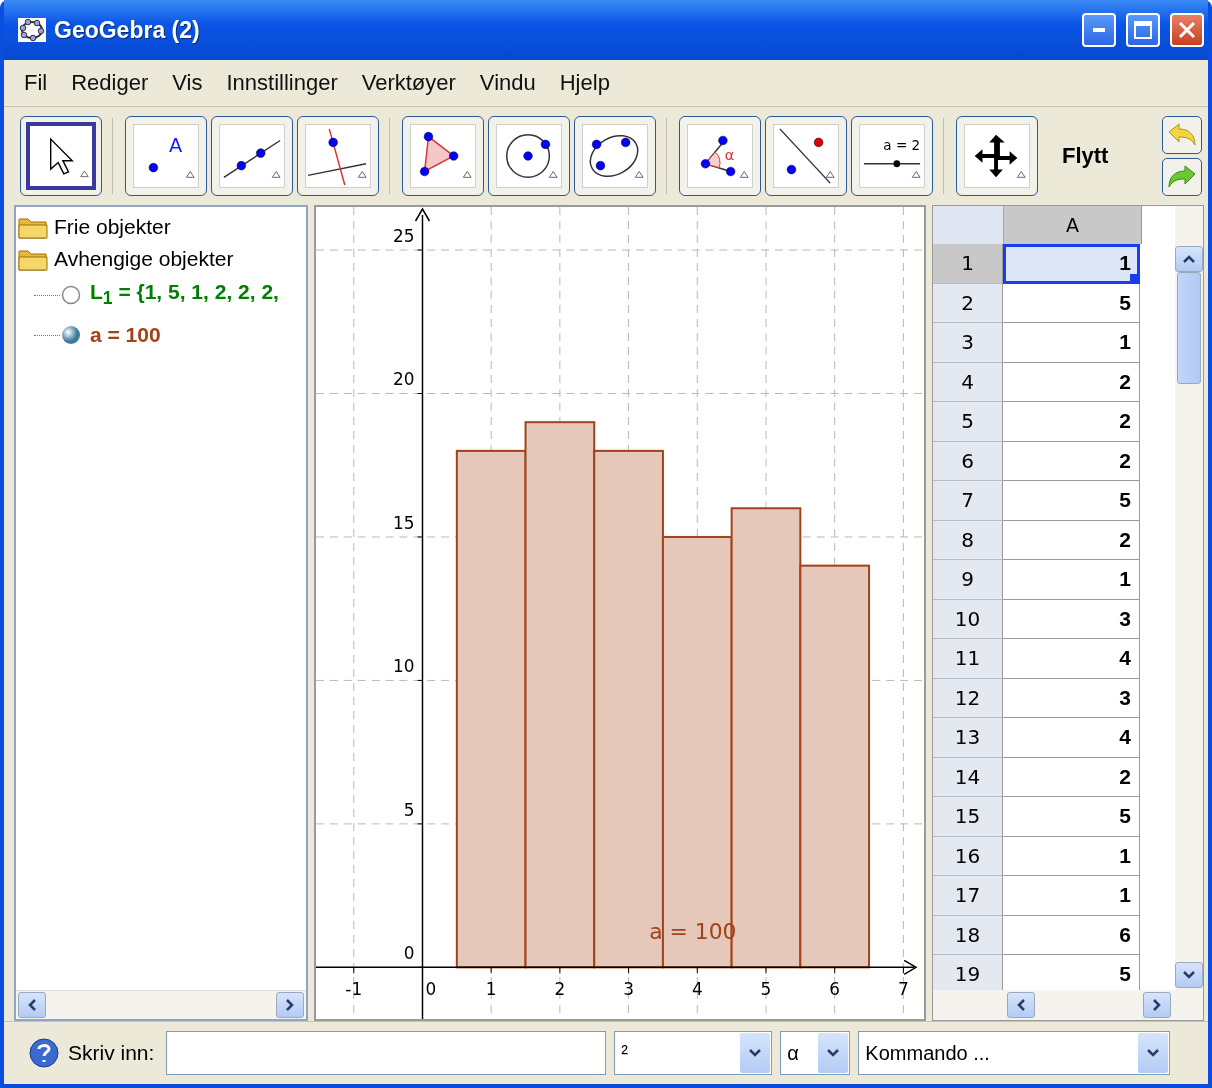 The width and height of the screenshot is (1212, 1088). Describe the element at coordinates (968, 343) in the screenshot. I see `row-header: 3` at that location.